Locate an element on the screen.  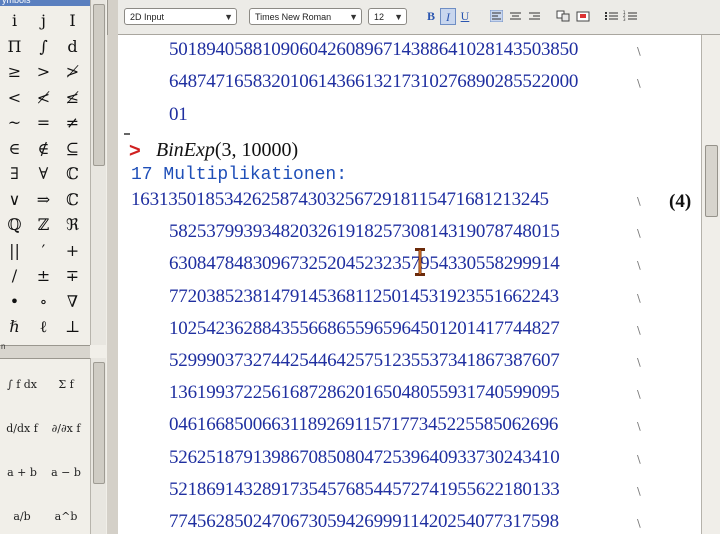
expression-row: d/dx f ∂/∂x f is located at coordinates (44, 428).